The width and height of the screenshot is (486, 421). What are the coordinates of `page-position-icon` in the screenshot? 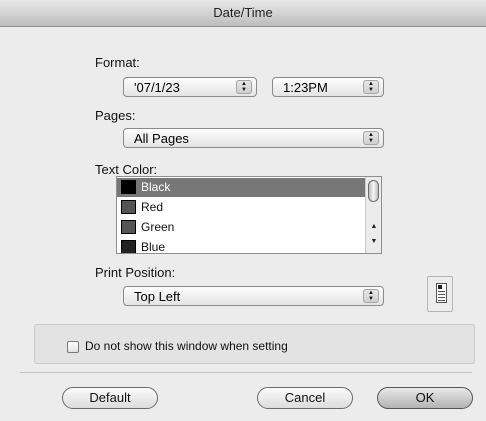 It's located at (440, 294).